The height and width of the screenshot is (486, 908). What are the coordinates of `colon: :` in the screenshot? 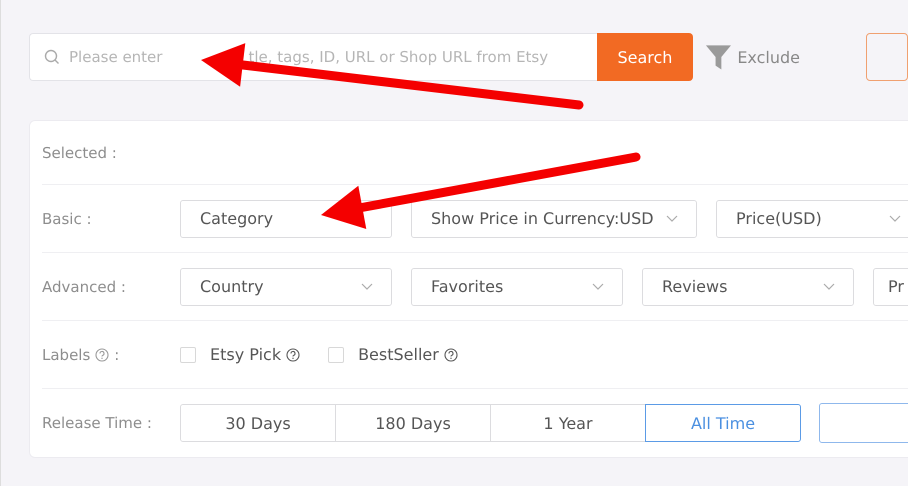 It's located at (117, 355).